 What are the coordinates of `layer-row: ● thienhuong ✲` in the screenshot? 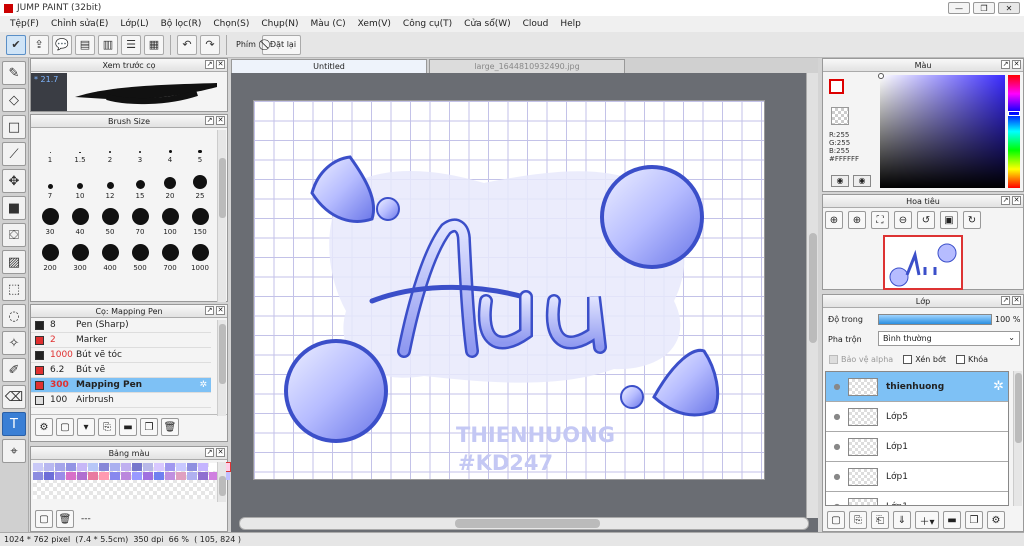 It's located at (917, 387).